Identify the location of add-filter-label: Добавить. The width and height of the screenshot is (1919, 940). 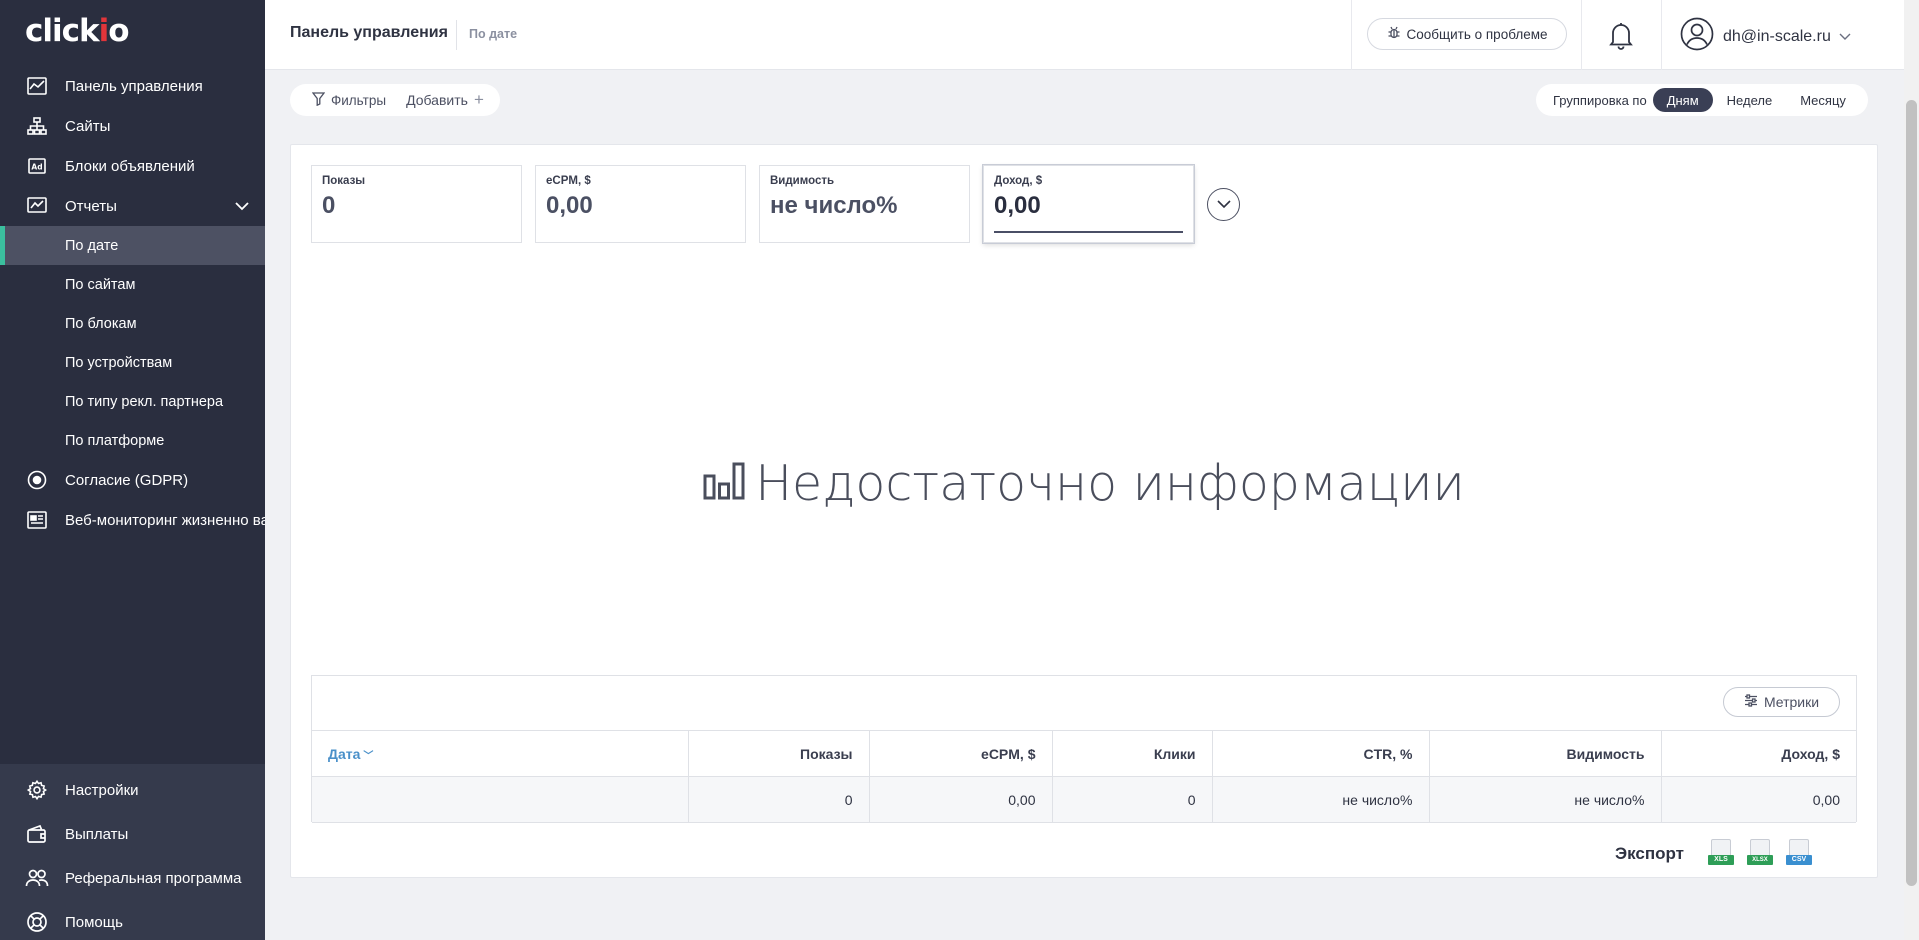
(437, 100).